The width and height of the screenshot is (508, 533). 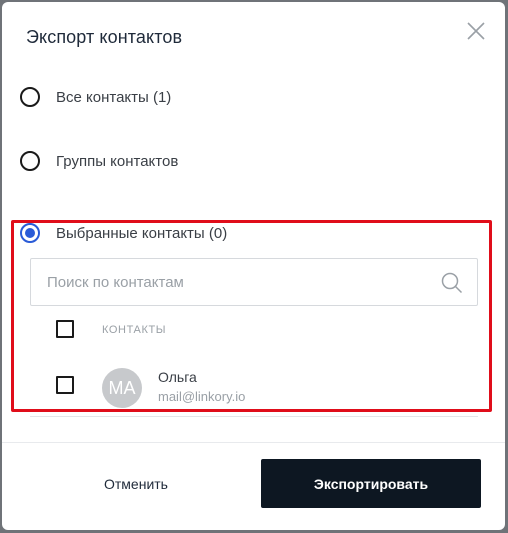 I want to click on option-all-contacts: Все контакты (1), so click(x=95, y=97).